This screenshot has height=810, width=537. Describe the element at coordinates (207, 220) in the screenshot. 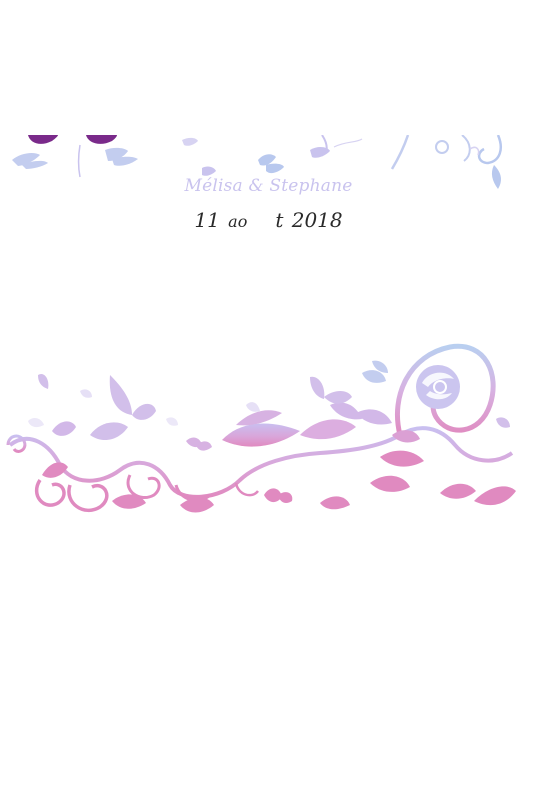

I see `date-day: 11` at that location.